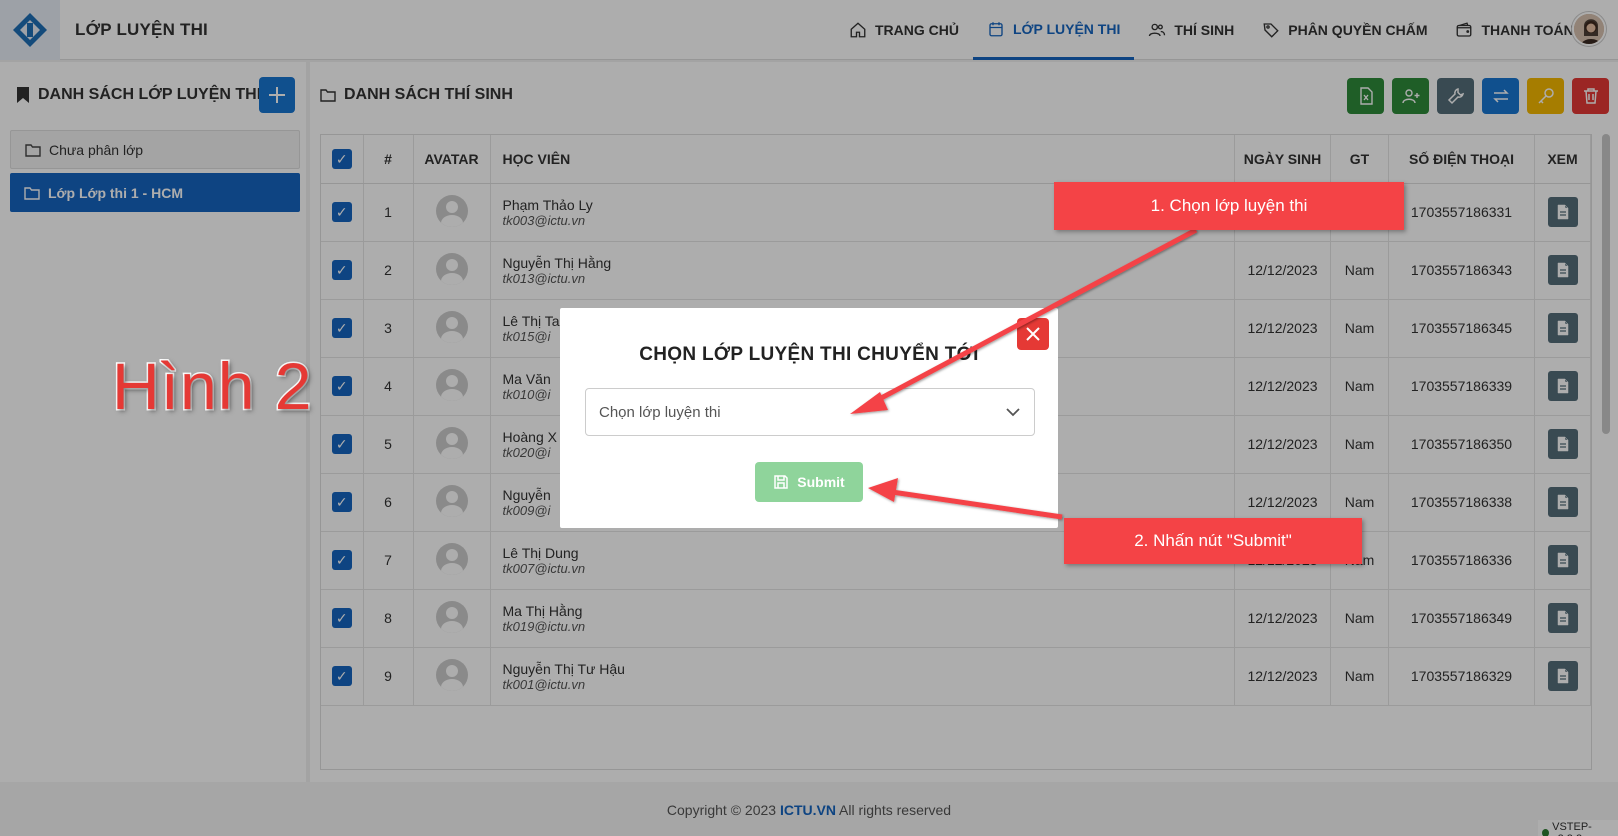 The height and width of the screenshot is (836, 1618). I want to click on figure-label: Hình 2, so click(211, 386).